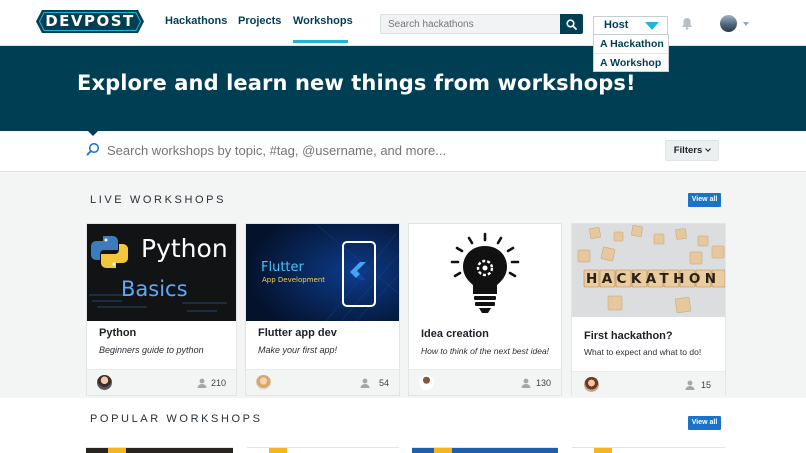 The image size is (806, 453). What do you see at coordinates (648, 270) in the screenshot?
I see `card-thumbnail: HACKATHON` at bounding box center [648, 270].